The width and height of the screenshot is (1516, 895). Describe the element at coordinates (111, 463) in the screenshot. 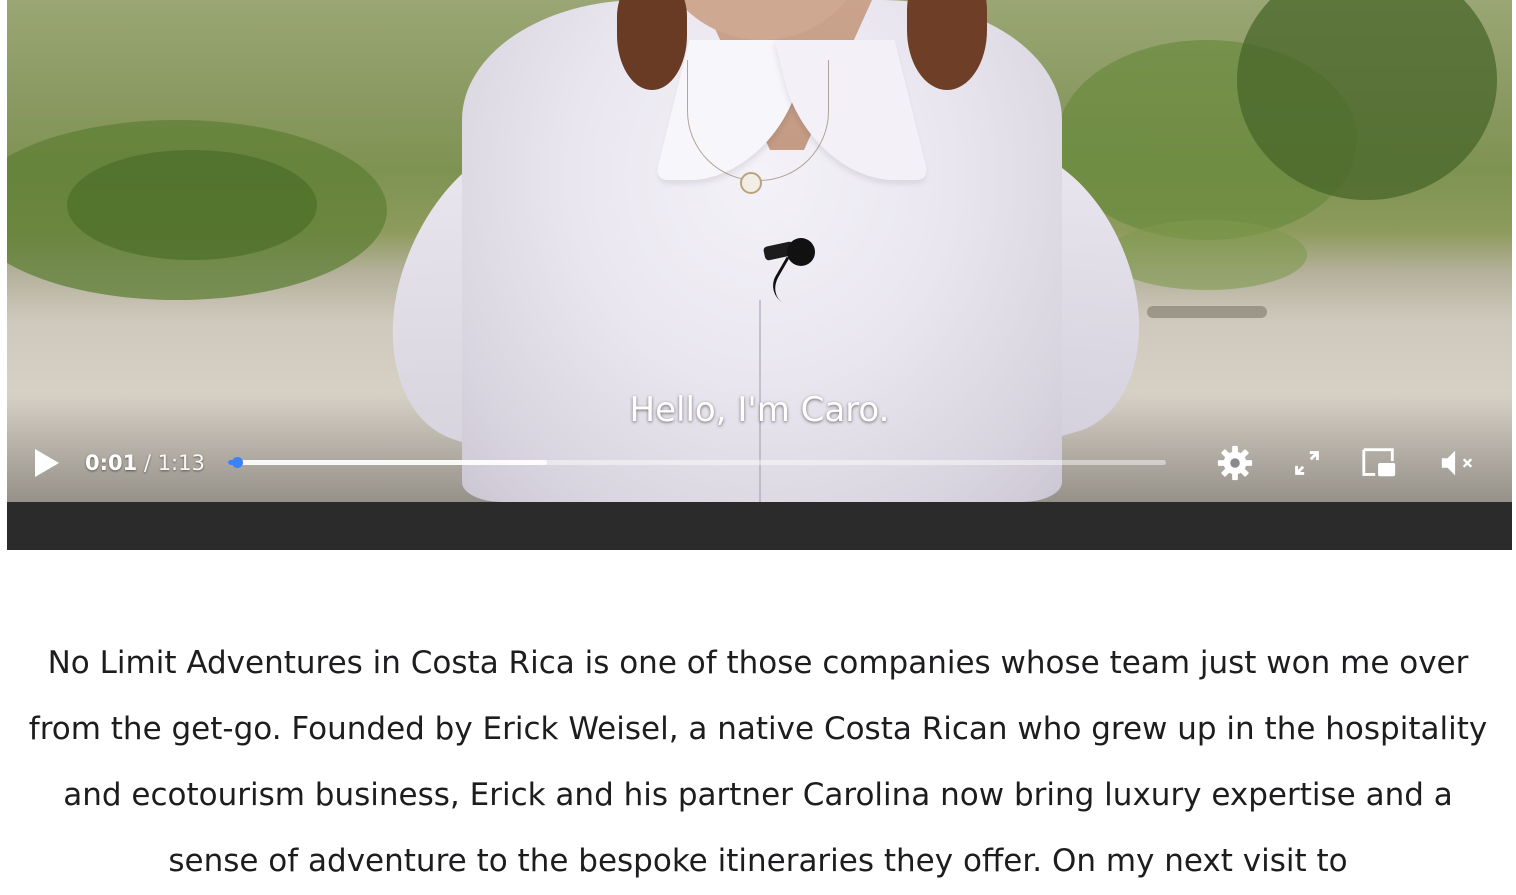

I see `current-time: 0:01` at that location.